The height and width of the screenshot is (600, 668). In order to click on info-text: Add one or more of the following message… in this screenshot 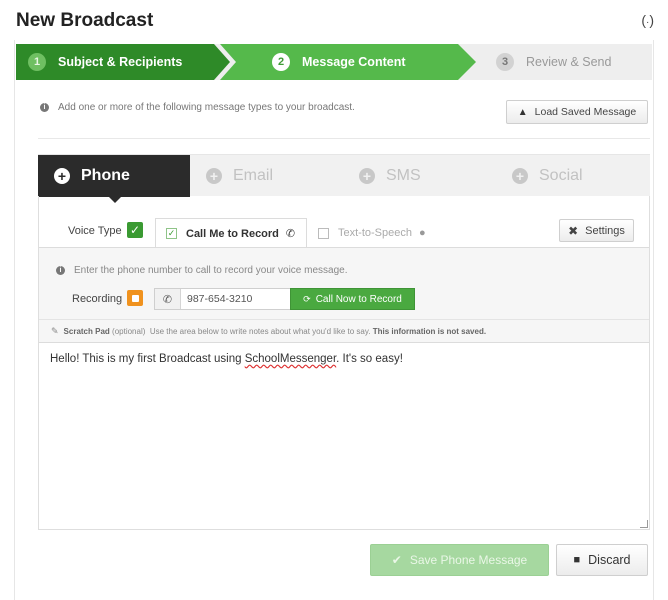, I will do `click(206, 107)`.